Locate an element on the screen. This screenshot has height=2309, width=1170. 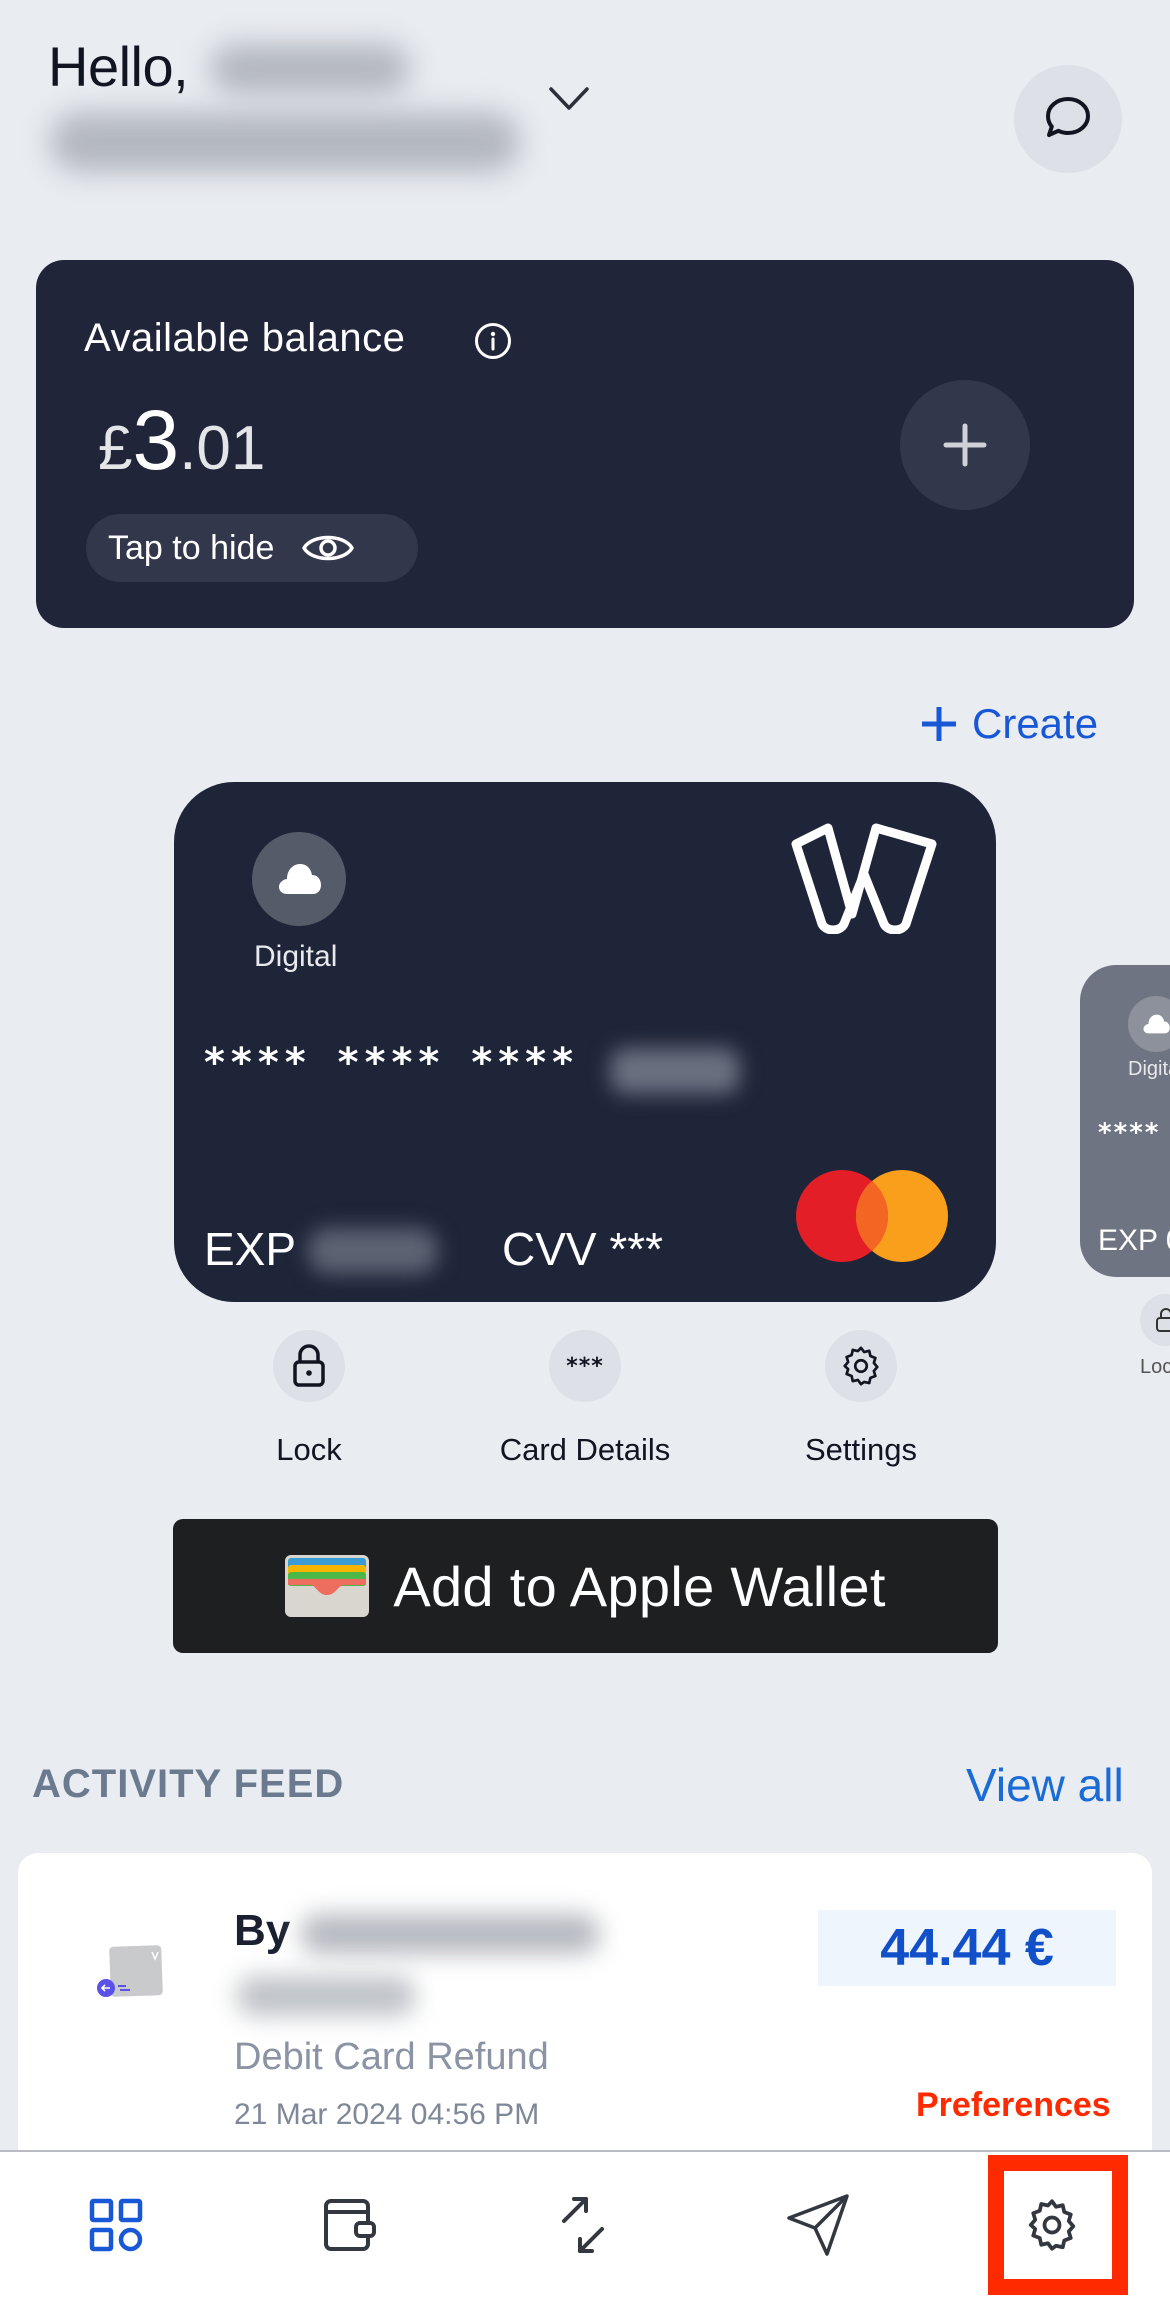
create-card-link: Create is located at coordinates (1009, 724).